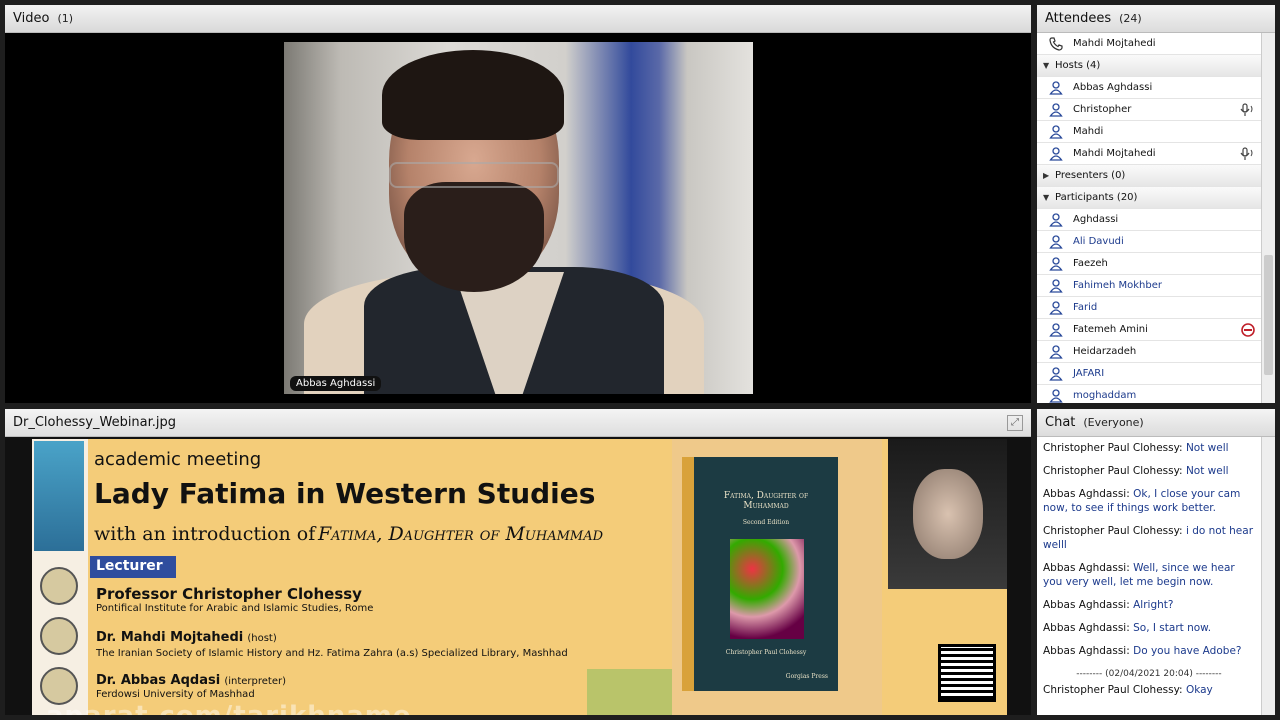 Image resolution: width=1280 pixels, height=720 pixels. What do you see at coordinates (255, 681) in the screenshot?
I see `slide-p3-role: (interpreter)` at bounding box center [255, 681].